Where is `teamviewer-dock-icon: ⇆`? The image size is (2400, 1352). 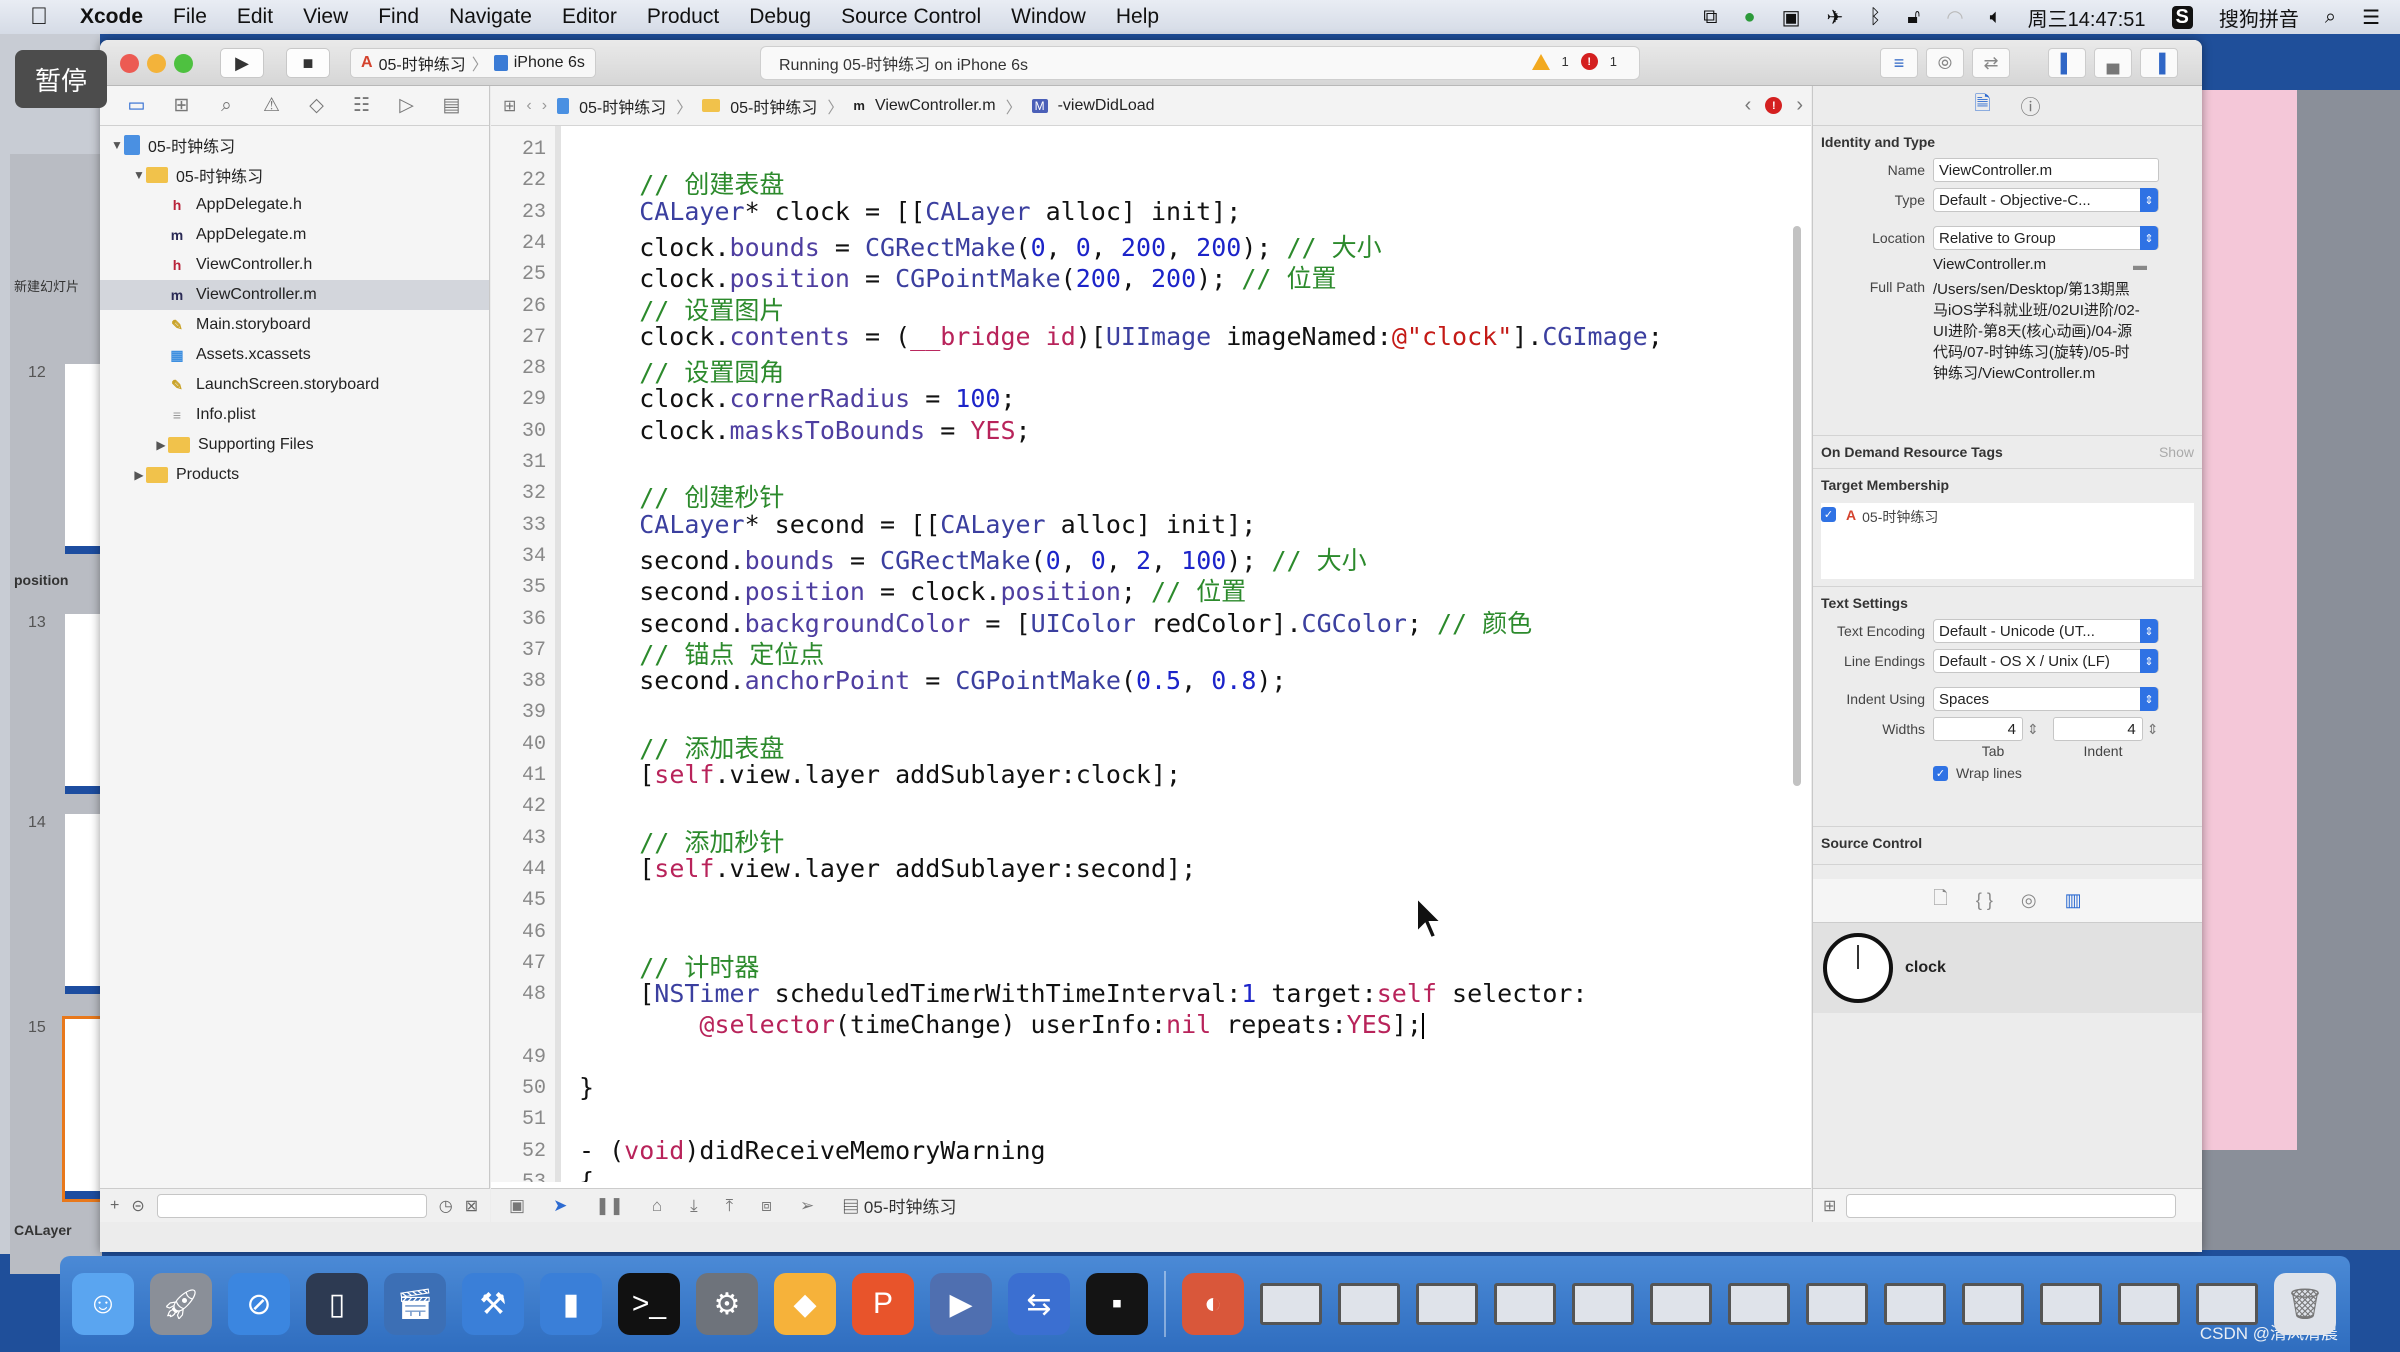
teamviewer-dock-icon: ⇆ is located at coordinates (1039, 1304).